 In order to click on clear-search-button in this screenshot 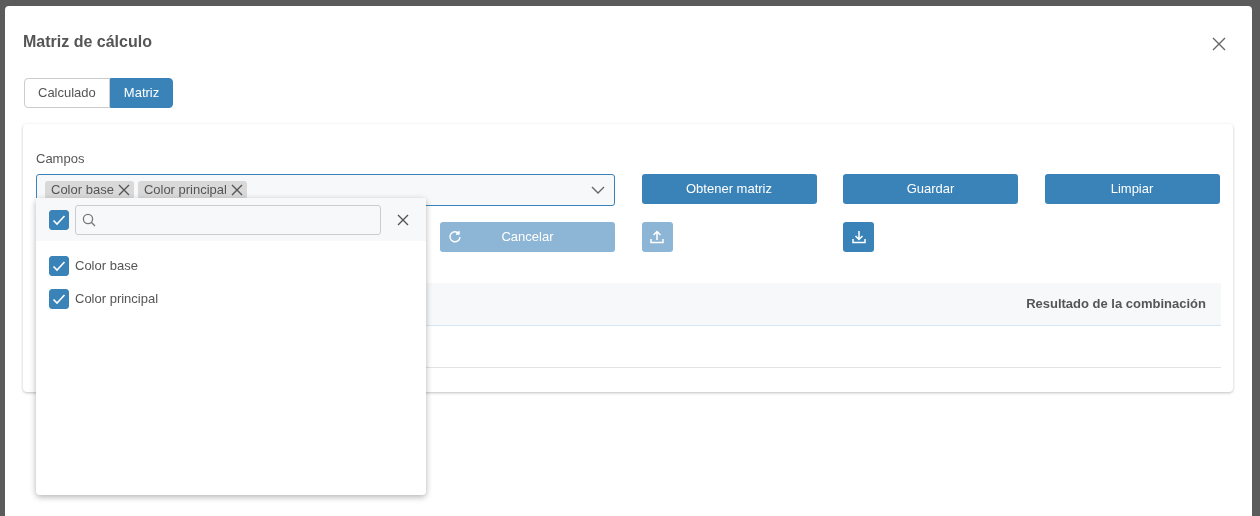, I will do `click(403, 219)`.